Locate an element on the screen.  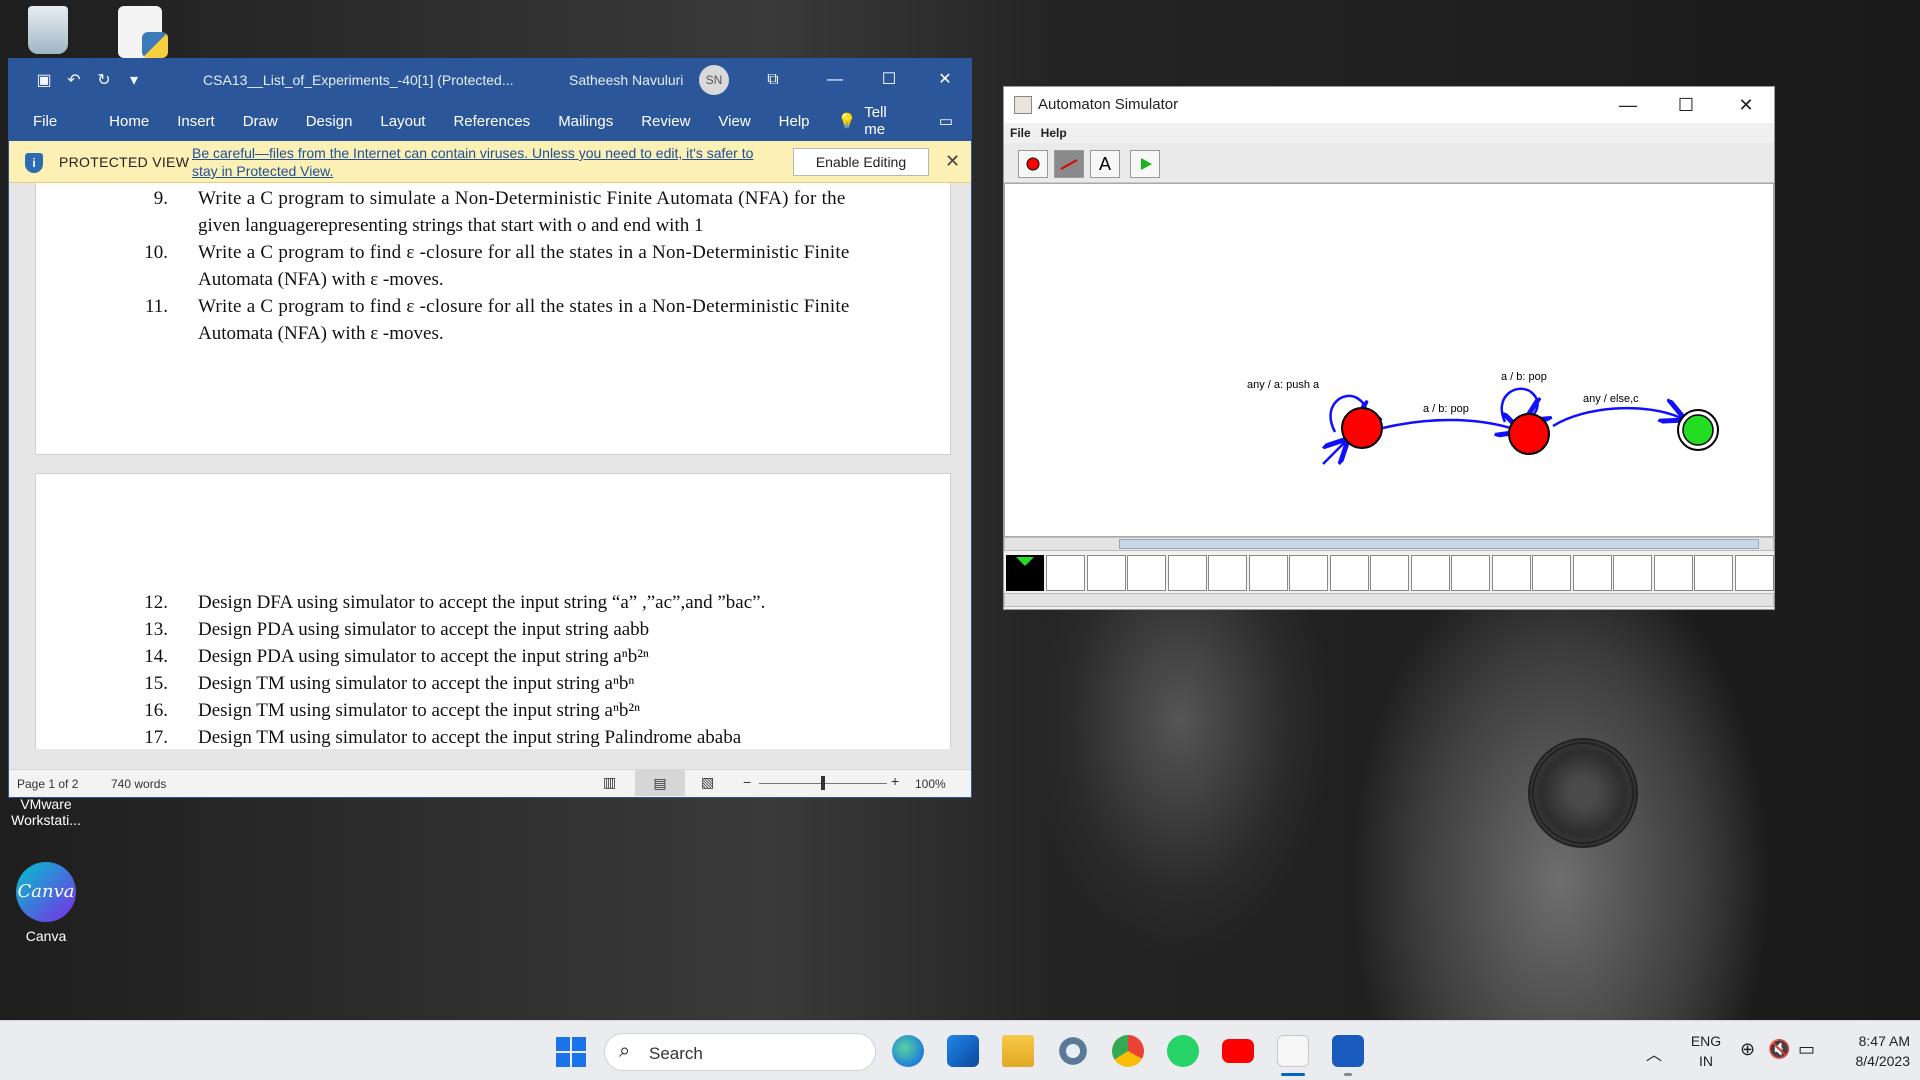
java-app-icon is located at coordinates (1293, 1051).